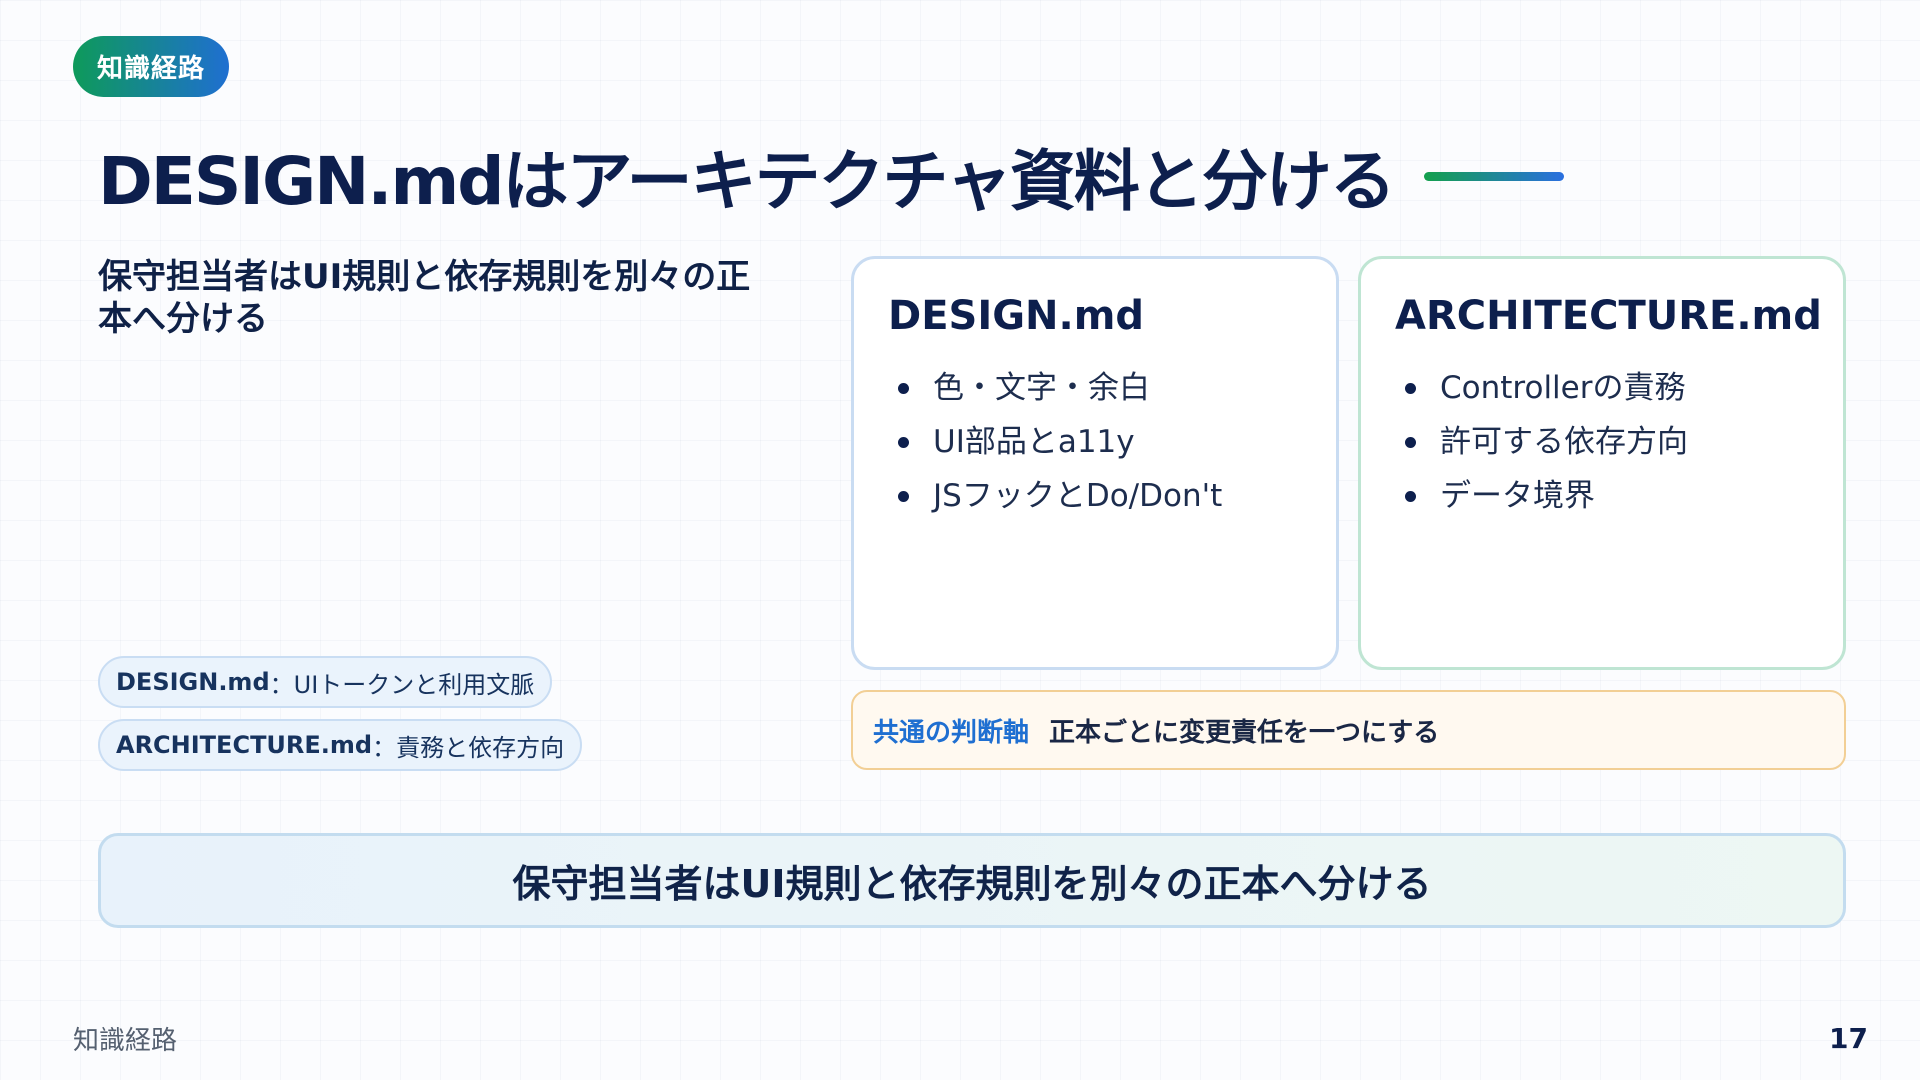 The height and width of the screenshot is (1080, 1920). What do you see at coordinates (1041, 388) in the screenshot?
I see `list-item-text: 色・文字・余白` at bounding box center [1041, 388].